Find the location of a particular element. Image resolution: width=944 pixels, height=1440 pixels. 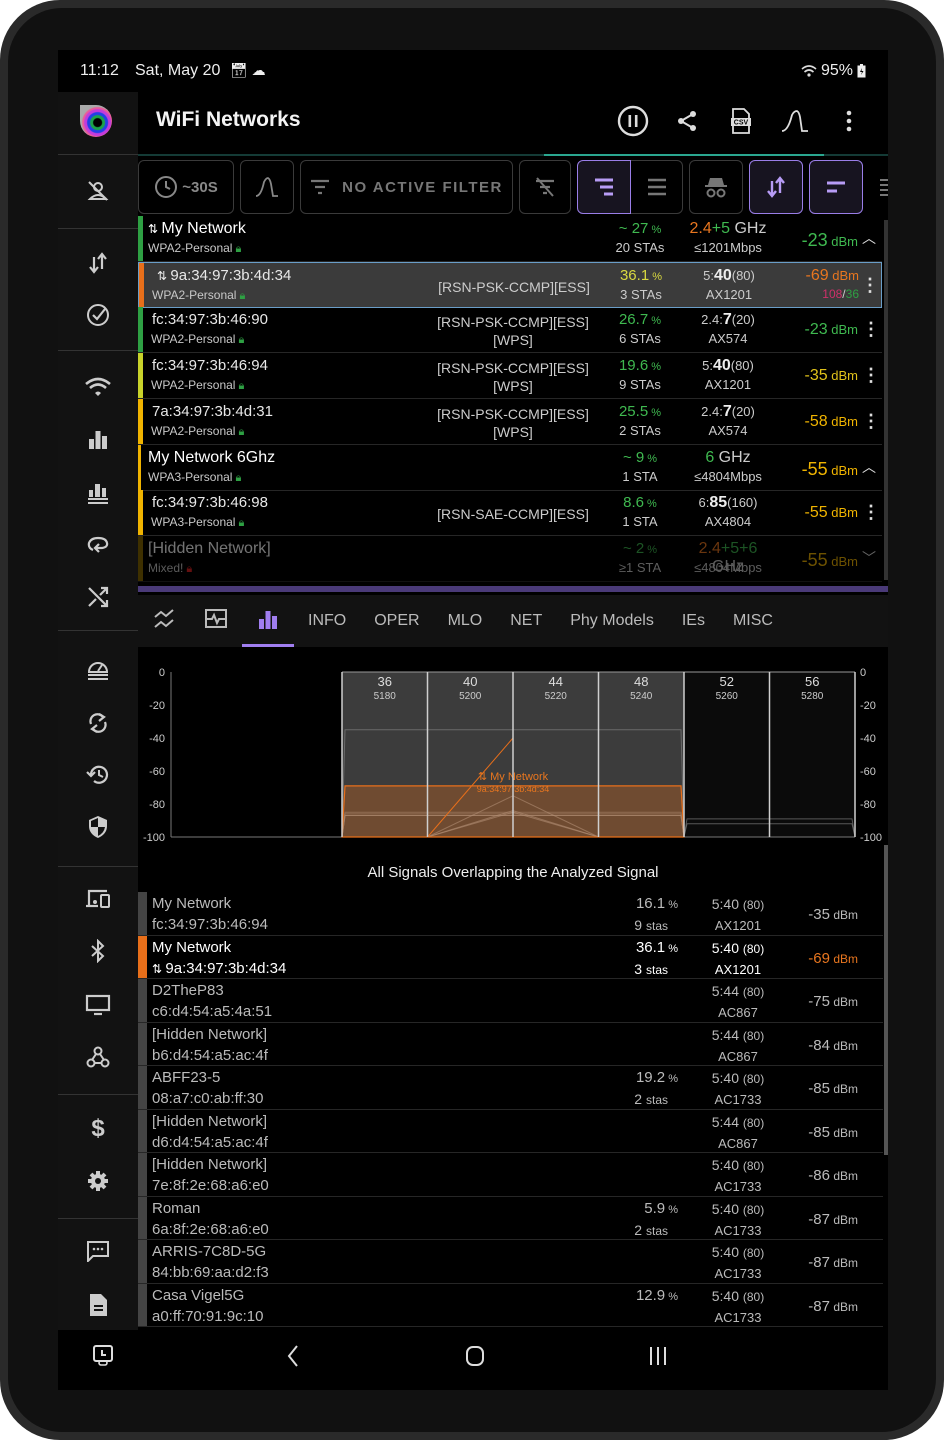

overlap-signal: -87 dBm is located at coordinates (818, 1262).